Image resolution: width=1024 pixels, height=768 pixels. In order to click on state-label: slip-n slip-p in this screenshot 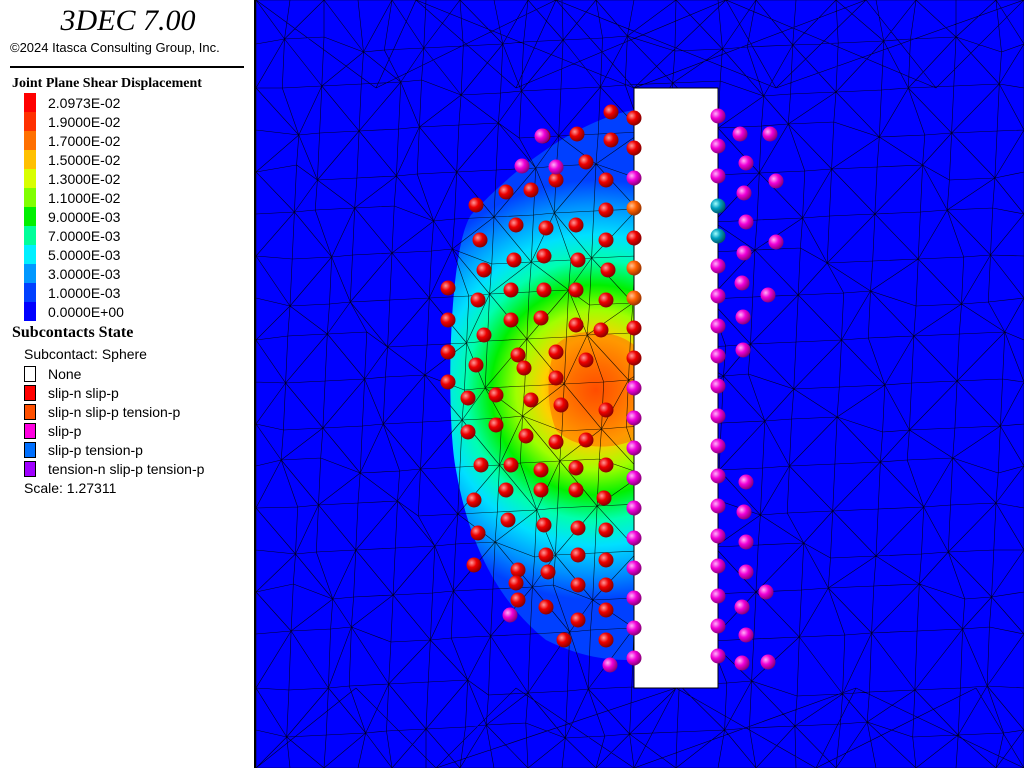, I will do `click(83, 392)`.